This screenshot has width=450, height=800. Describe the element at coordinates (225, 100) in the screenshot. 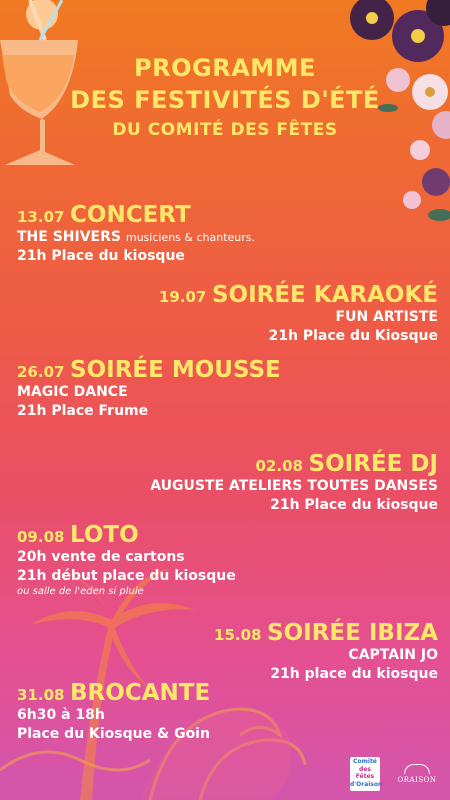

I see `title-line-2: DES FESTIVITÉS D'ÉTÉ` at that location.